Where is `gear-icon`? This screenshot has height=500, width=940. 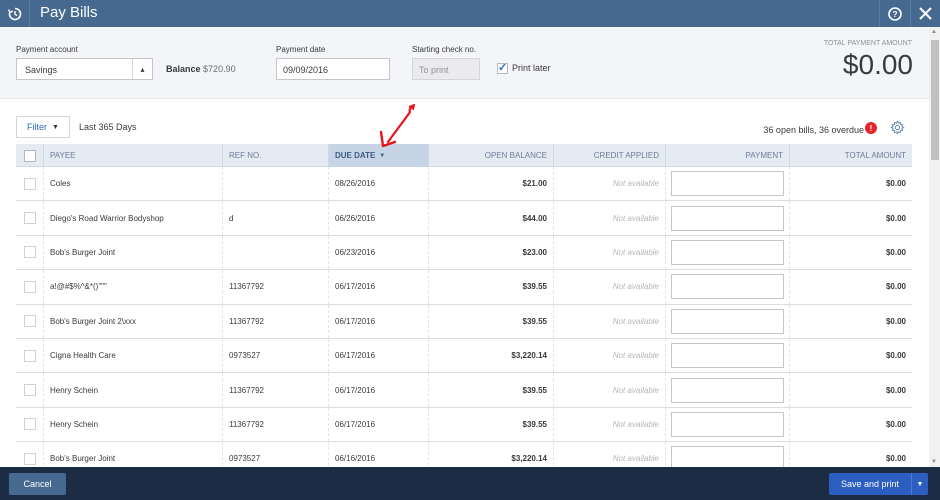
gear-icon is located at coordinates (897, 127).